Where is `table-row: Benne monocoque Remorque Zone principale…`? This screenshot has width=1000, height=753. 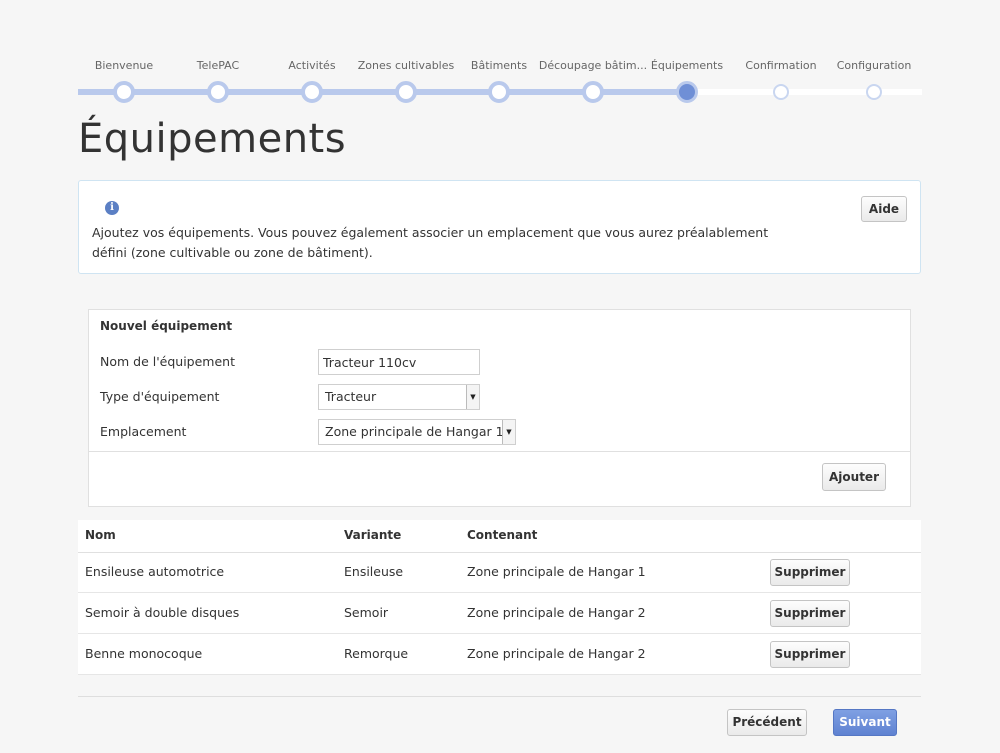
table-row: Benne monocoque Remorque Zone principale… is located at coordinates (499, 654).